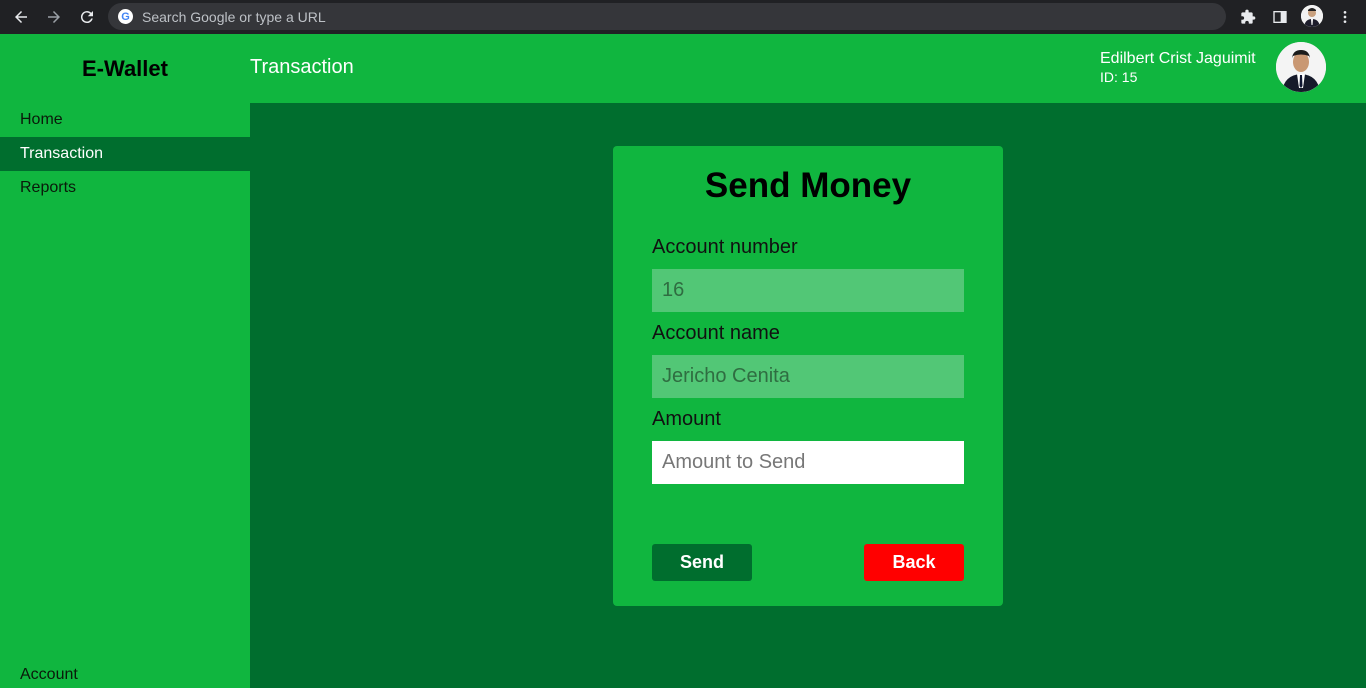 The image size is (1366, 688). Describe the element at coordinates (125, 120) in the screenshot. I see `sidebar-item-home: Home` at that location.